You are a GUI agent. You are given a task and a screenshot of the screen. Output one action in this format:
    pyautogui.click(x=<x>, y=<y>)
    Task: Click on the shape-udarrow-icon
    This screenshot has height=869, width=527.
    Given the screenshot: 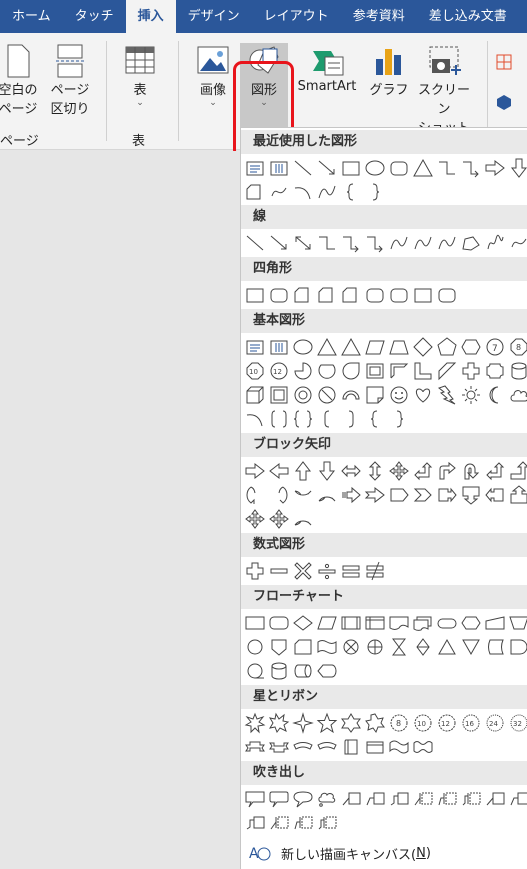 What is the action you would take?
    pyautogui.click(x=375, y=471)
    